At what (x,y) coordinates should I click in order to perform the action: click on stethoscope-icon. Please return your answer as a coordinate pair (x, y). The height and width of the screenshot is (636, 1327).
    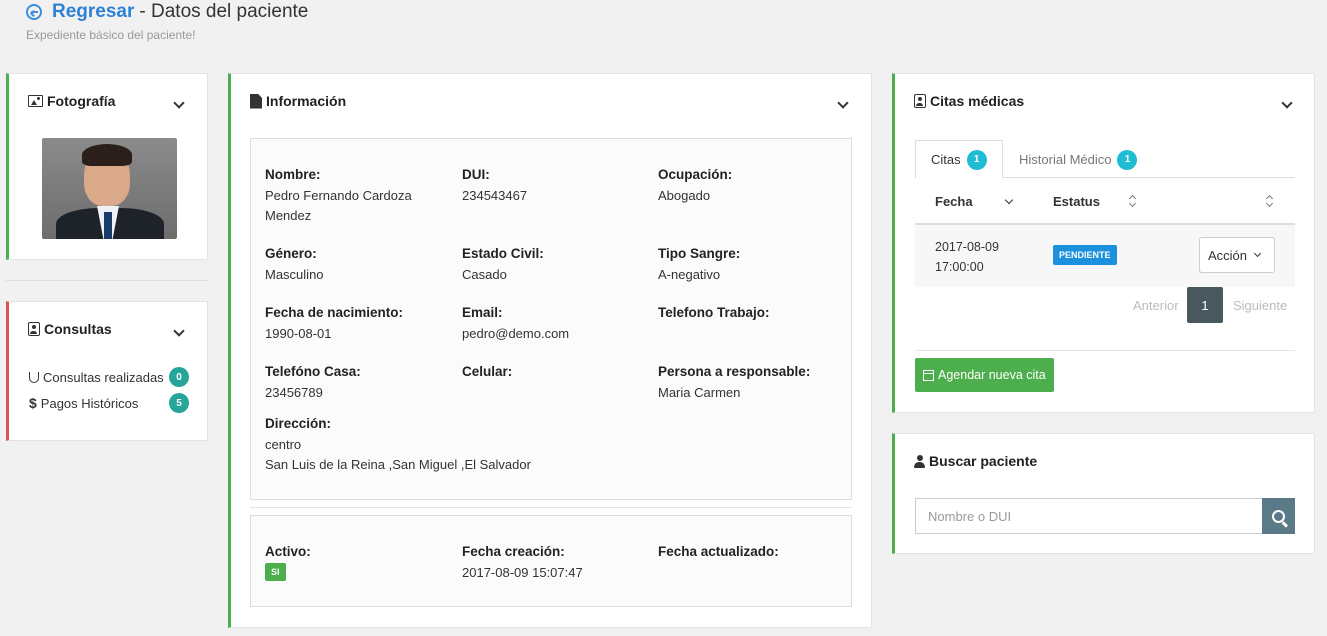
    Looking at the image, I should click on (34, 377).